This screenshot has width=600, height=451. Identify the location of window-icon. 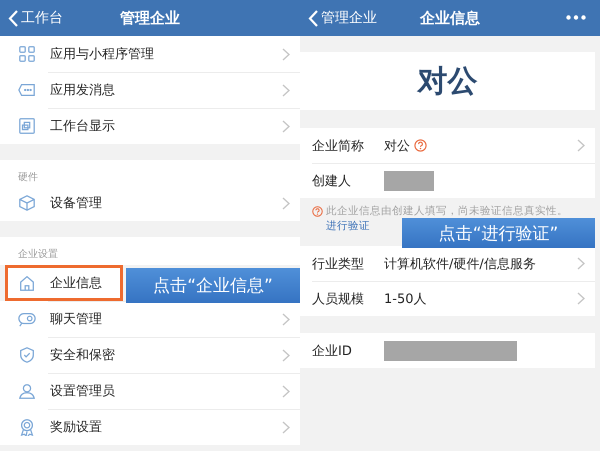
(27, 126).